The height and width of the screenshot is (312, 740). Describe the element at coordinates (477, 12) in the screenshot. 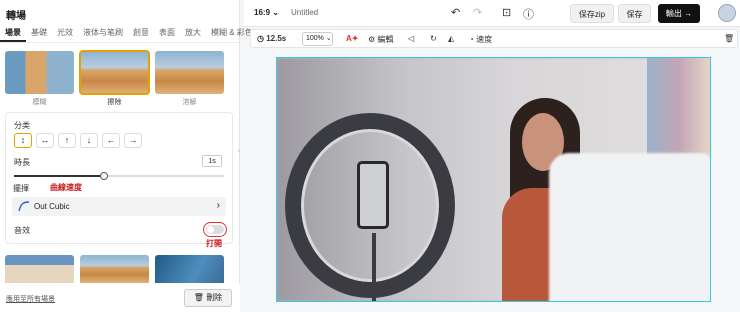

I see `redo-icon: ↷` at that location.